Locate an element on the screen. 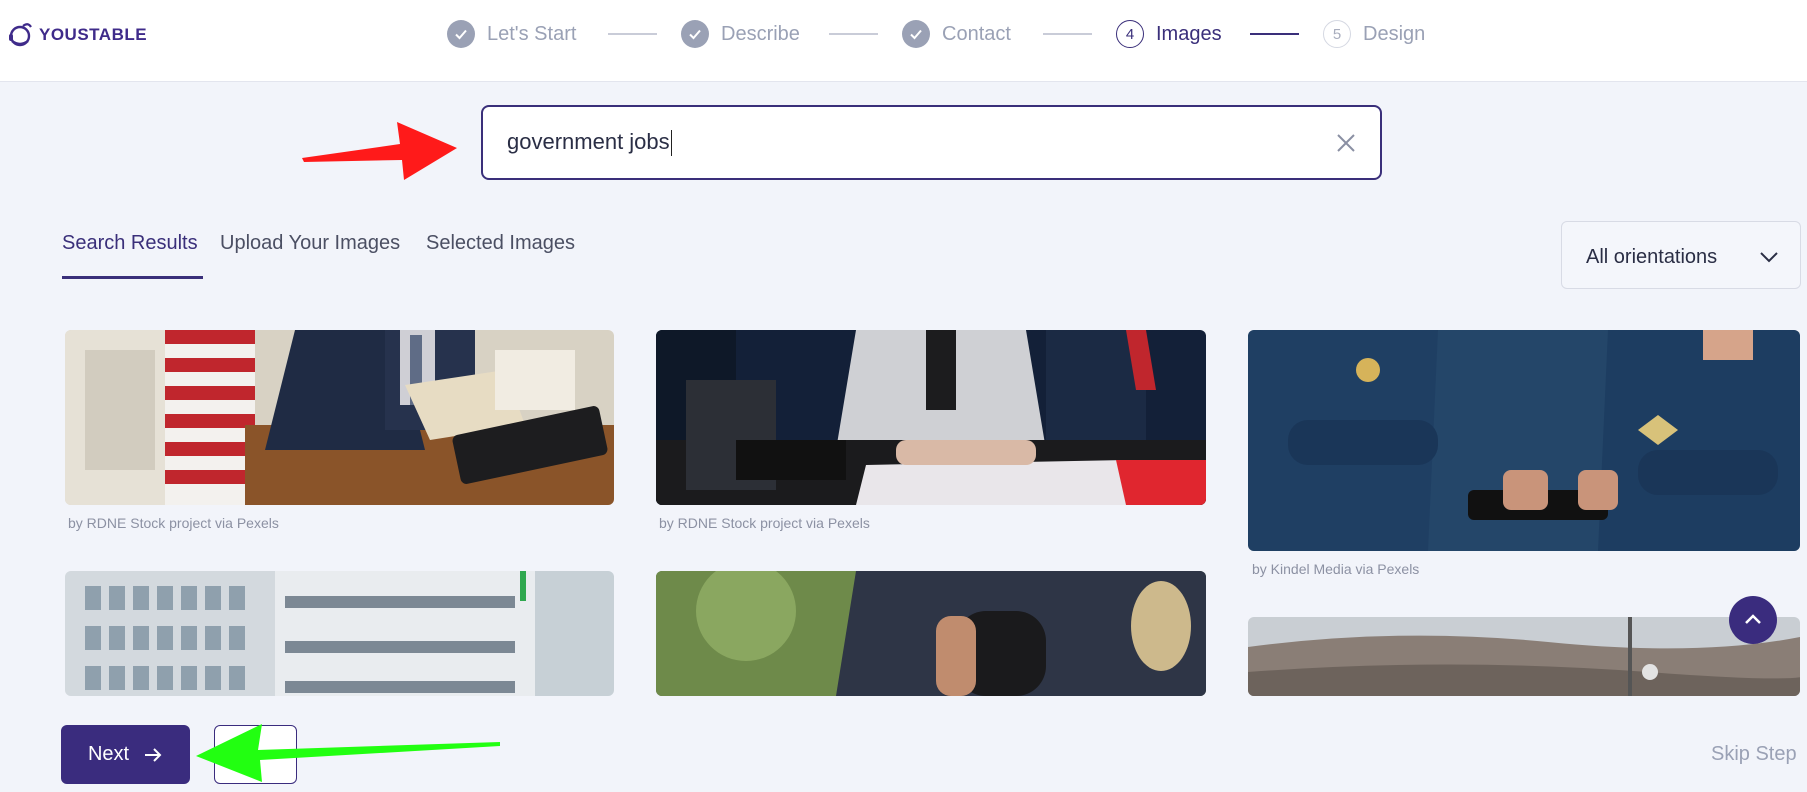 The width and height of the screenshot is (1807, 792). orientation-select: All orientations is located at coordinates (1681, 255).